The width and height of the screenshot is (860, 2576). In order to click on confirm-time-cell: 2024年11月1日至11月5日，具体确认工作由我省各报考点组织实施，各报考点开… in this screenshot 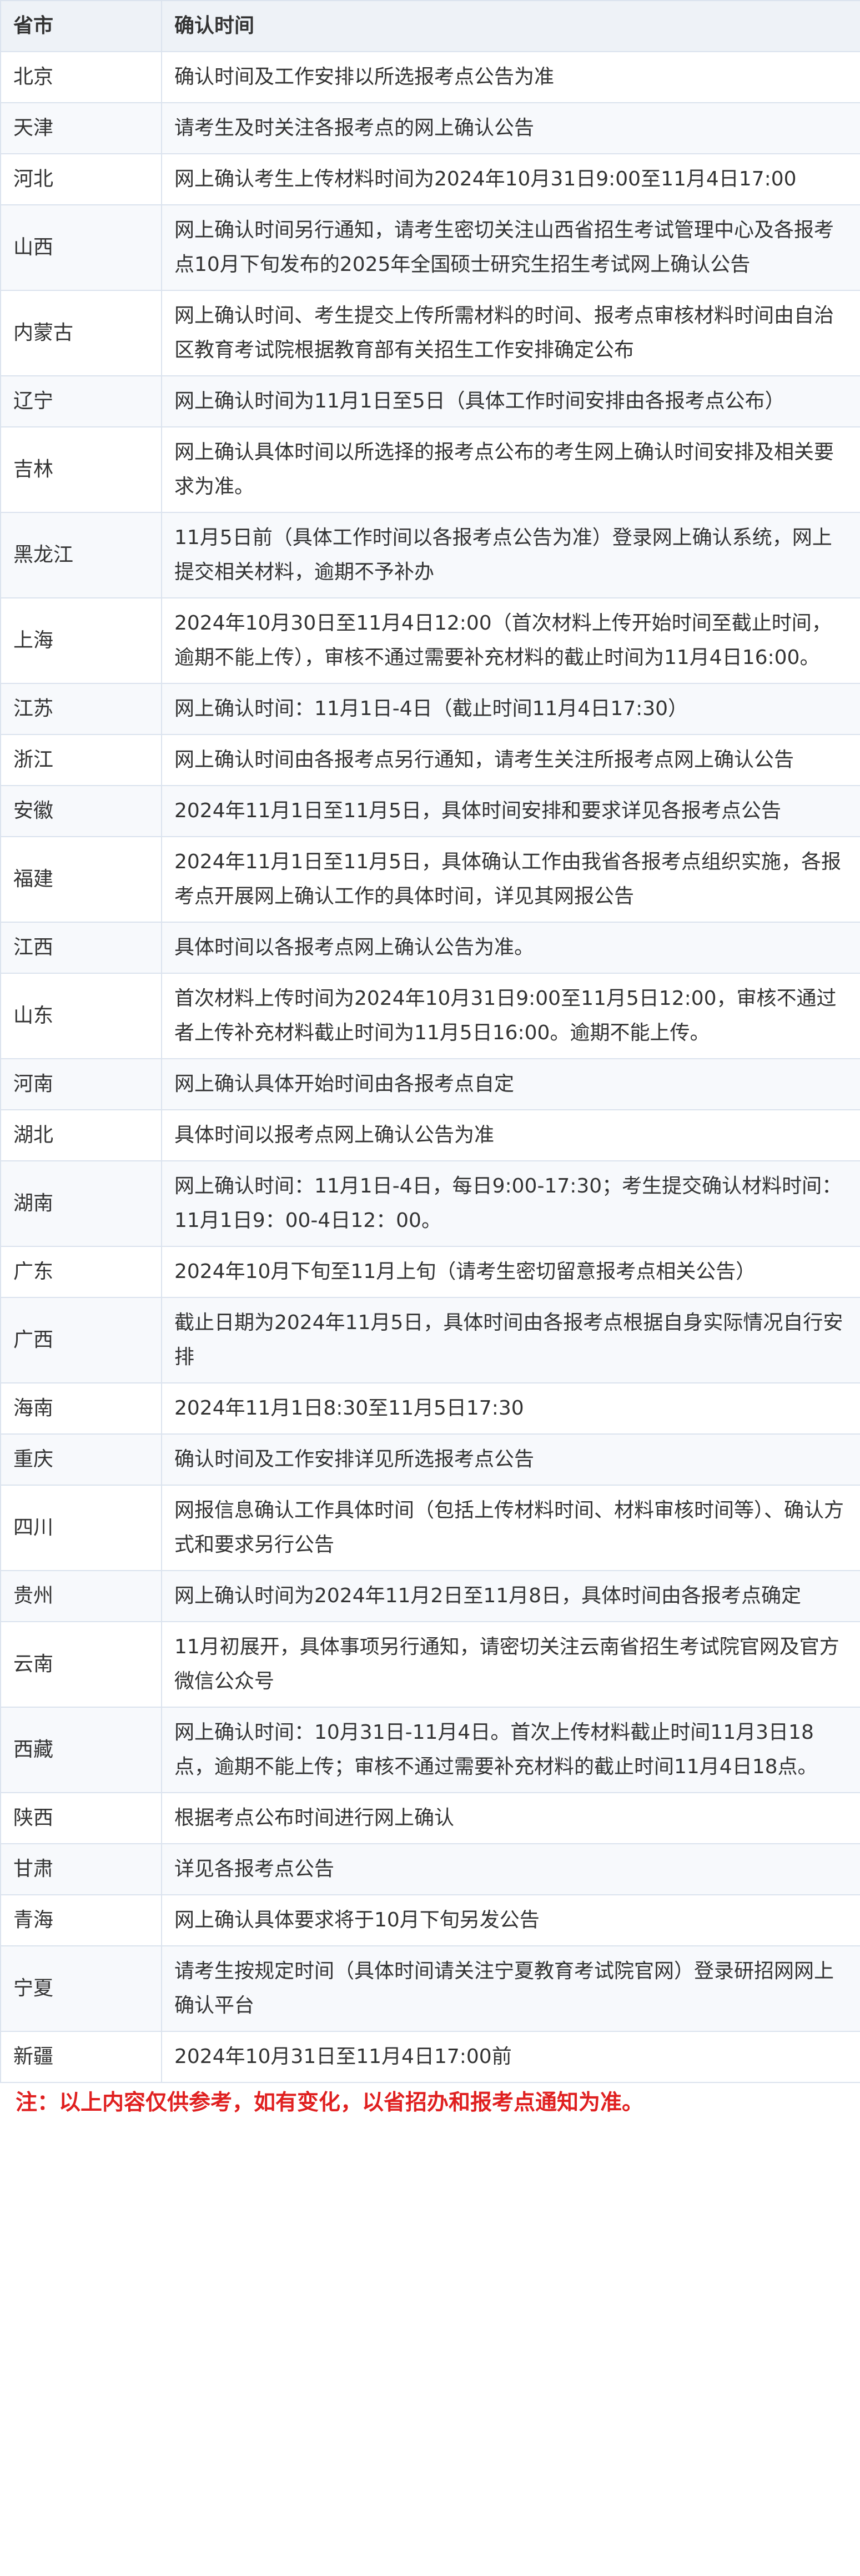, I will do `click(510, 879)`.